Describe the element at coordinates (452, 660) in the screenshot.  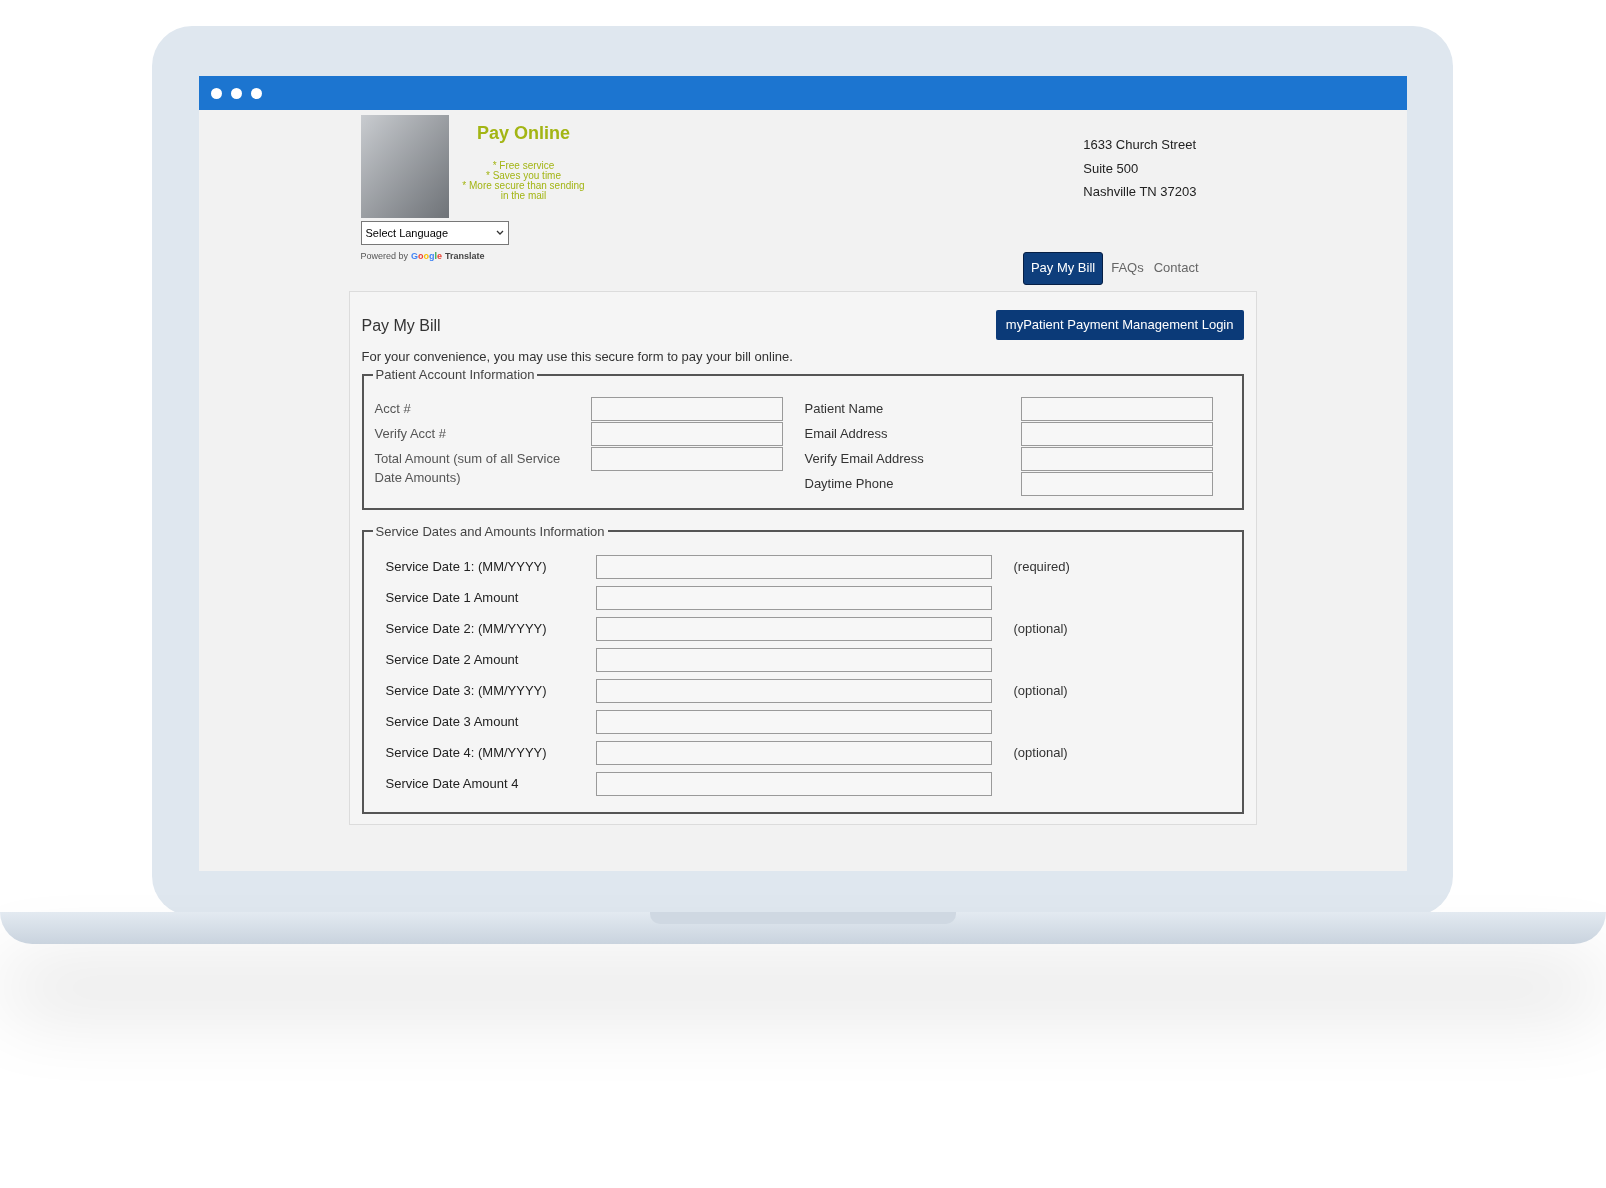
I see `field-label: Service Date 2 Amount` at that location.